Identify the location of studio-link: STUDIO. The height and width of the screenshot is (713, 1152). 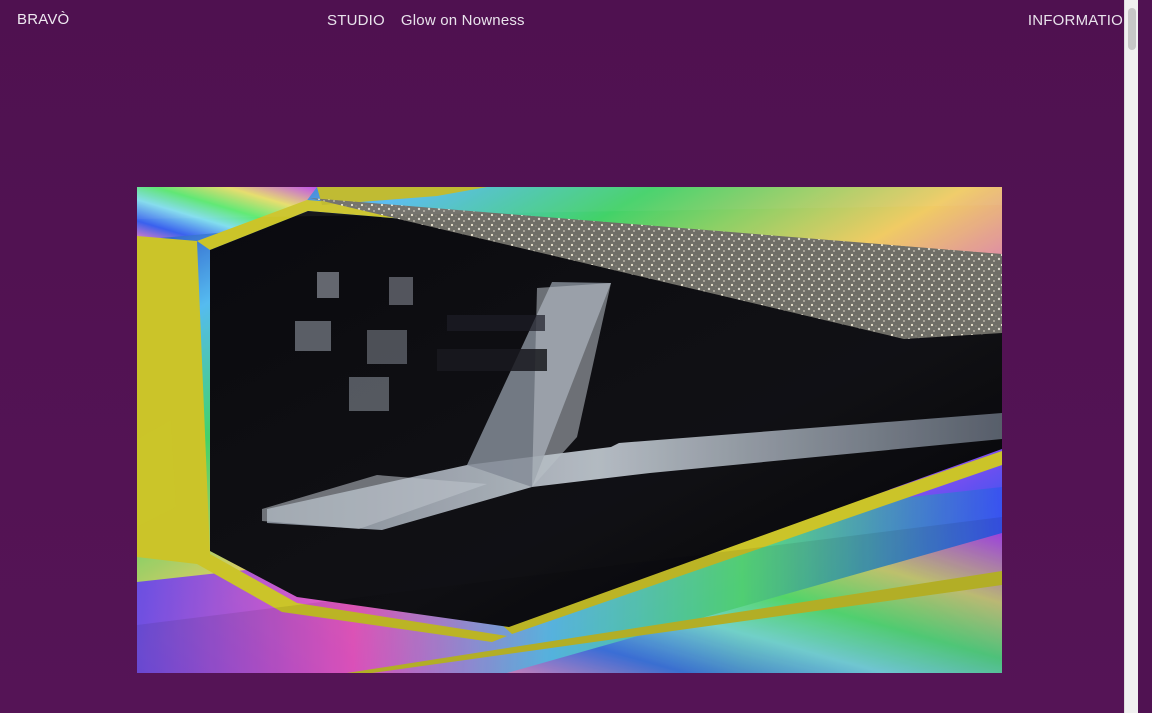
(356, 20).